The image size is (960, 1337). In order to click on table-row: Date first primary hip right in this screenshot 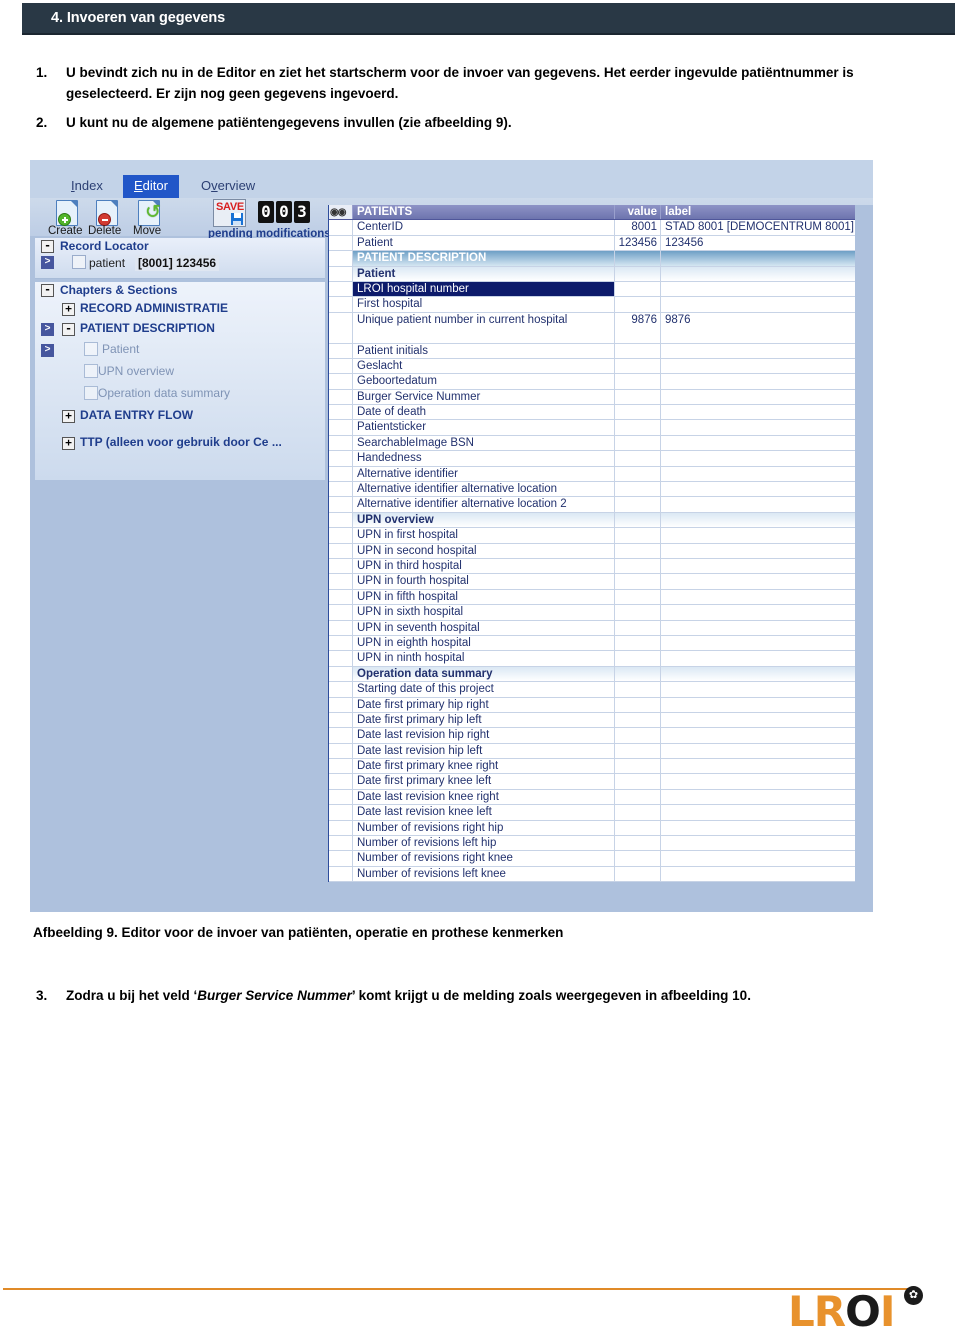, I will do `click(592, 705)`.